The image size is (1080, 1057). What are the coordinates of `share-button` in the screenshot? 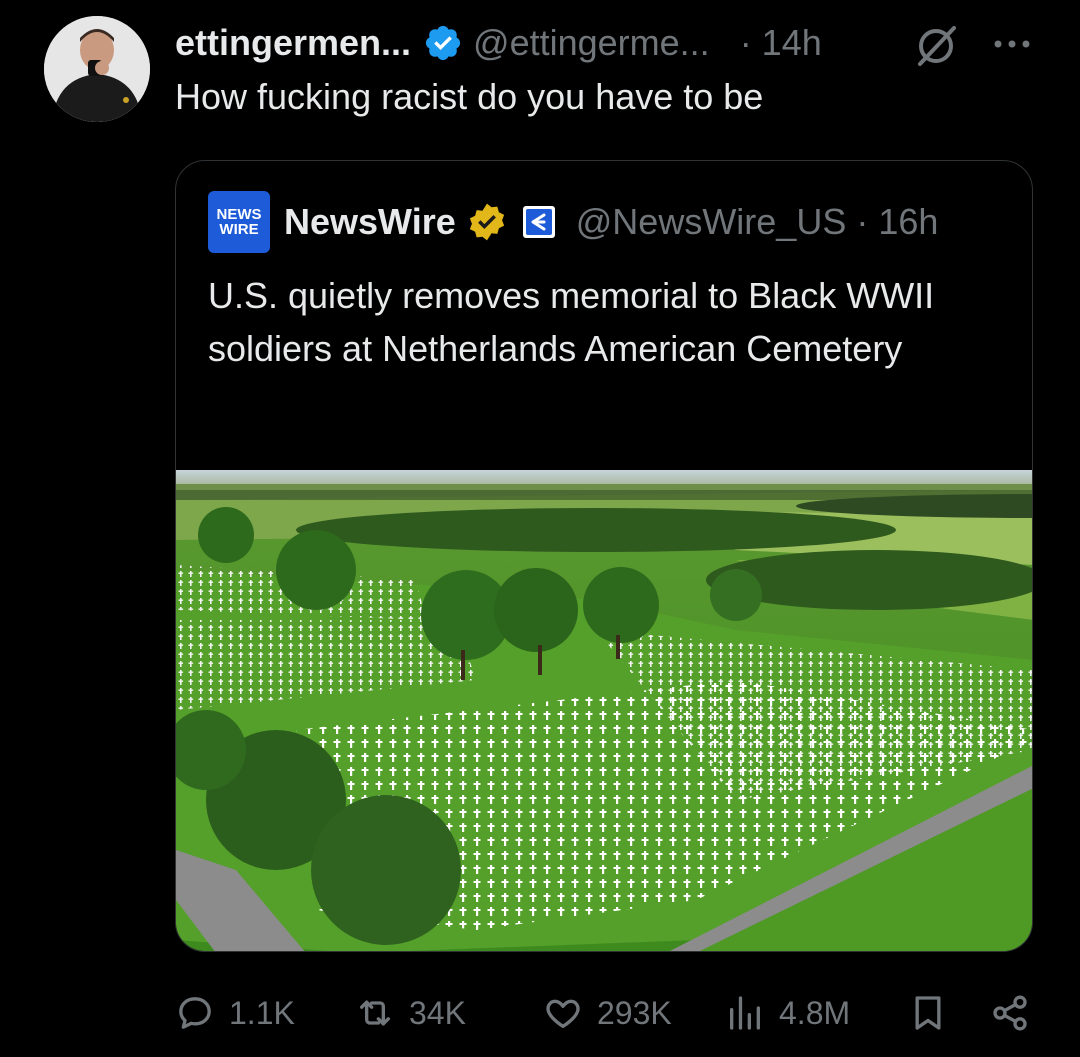 It's located at (1017, 1013).